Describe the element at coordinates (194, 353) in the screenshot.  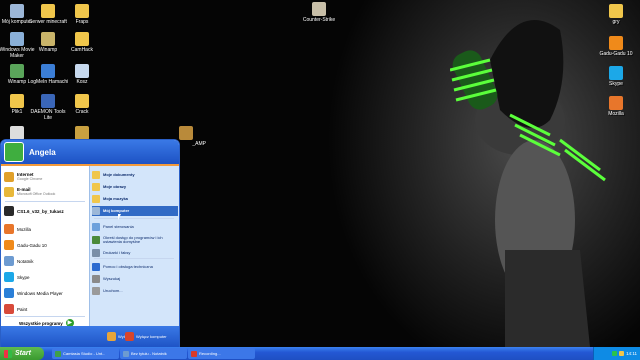
I see `record-icon` at that location.